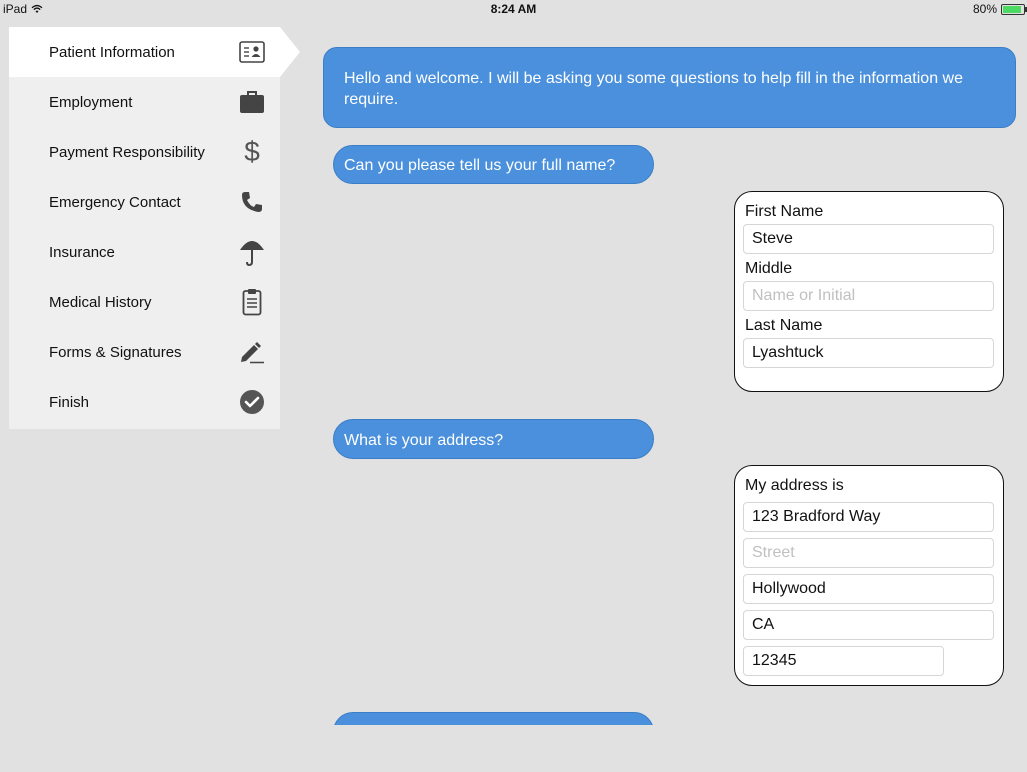 The image size is (1027, 772). I want to click on sidebar-item-medical-history: Medical History, so click(144, 302).